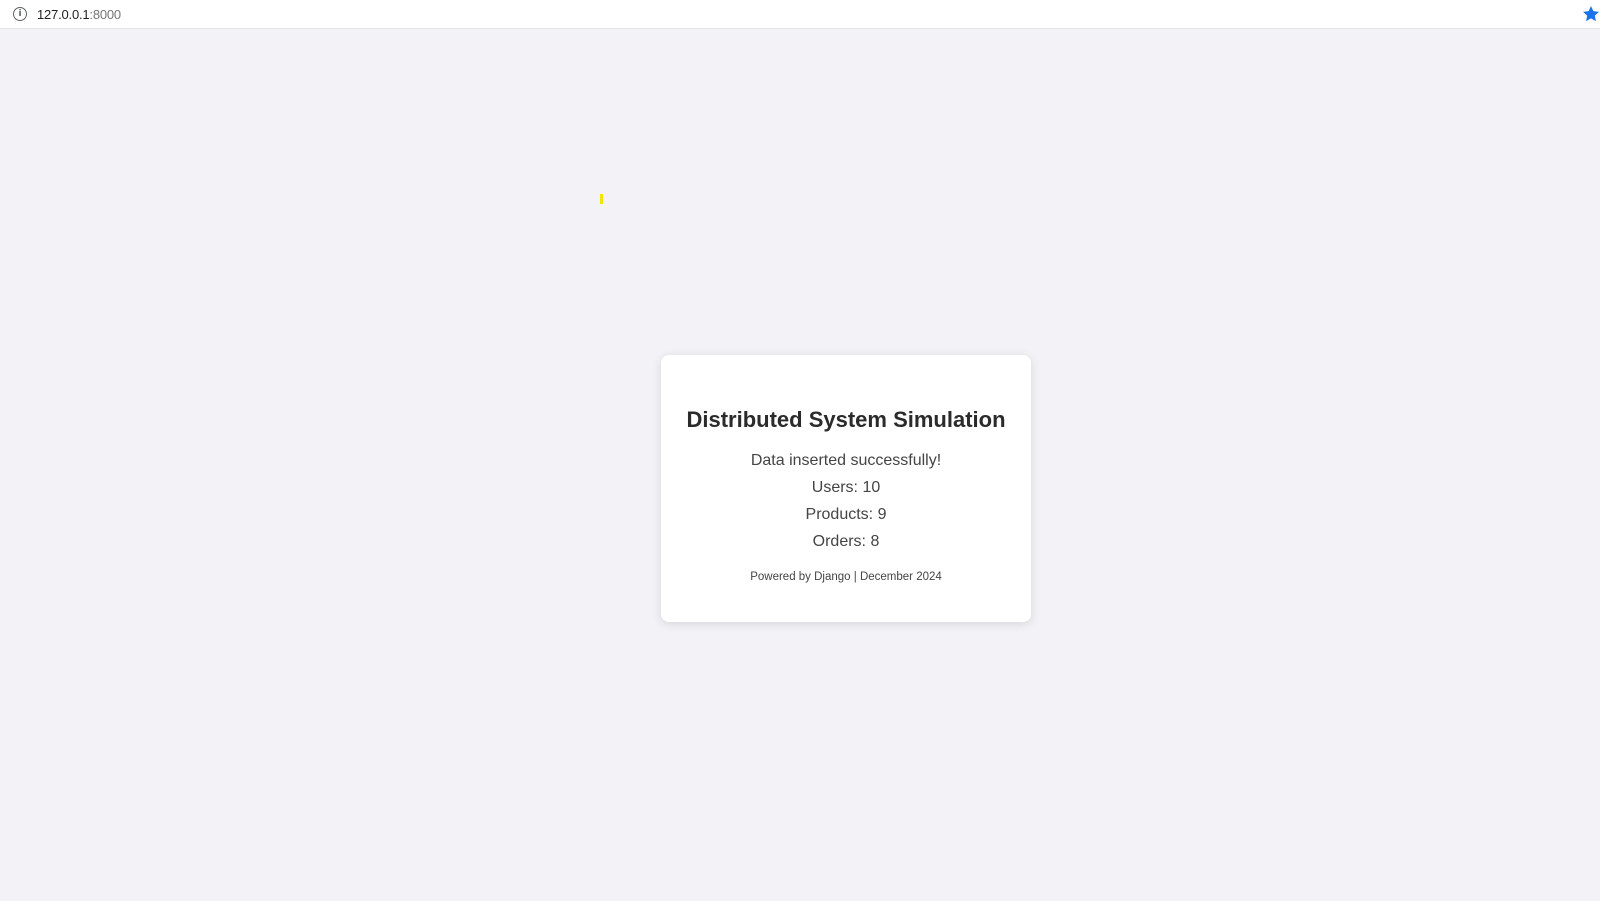 This screenshot has height=901, width=1600. What do you see at coordinates (846, 460) in the screenshot?
I see `success-message: Data inserted successfully!` at bounding box center [846, 460].